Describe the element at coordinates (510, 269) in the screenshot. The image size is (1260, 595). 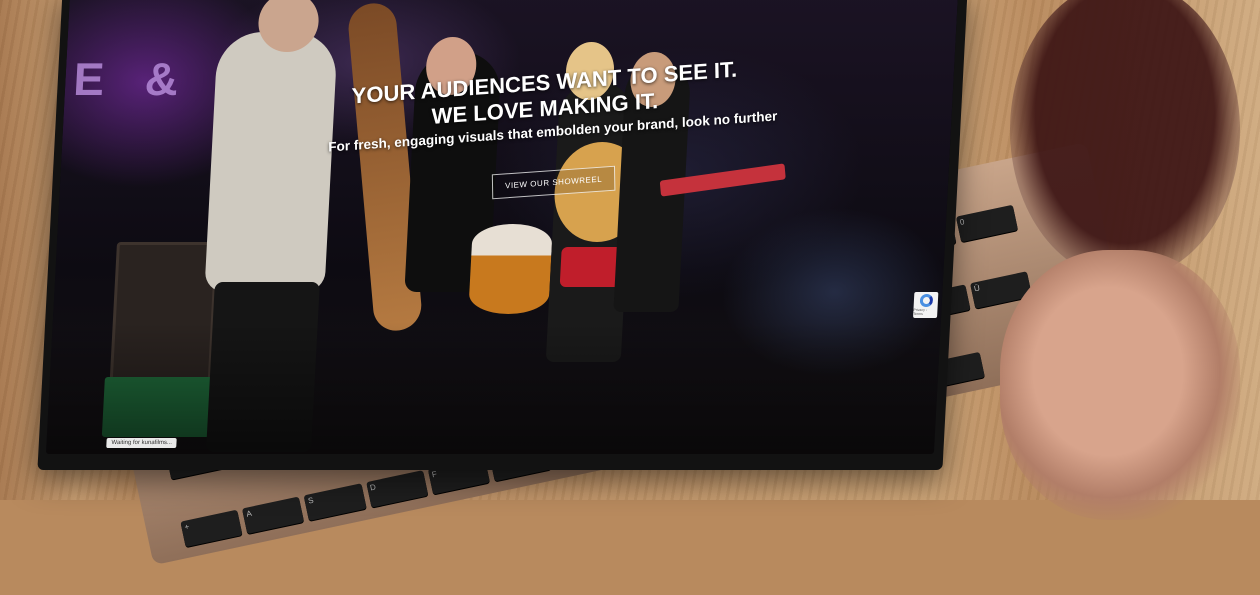
I see `snare-drum` at that location.